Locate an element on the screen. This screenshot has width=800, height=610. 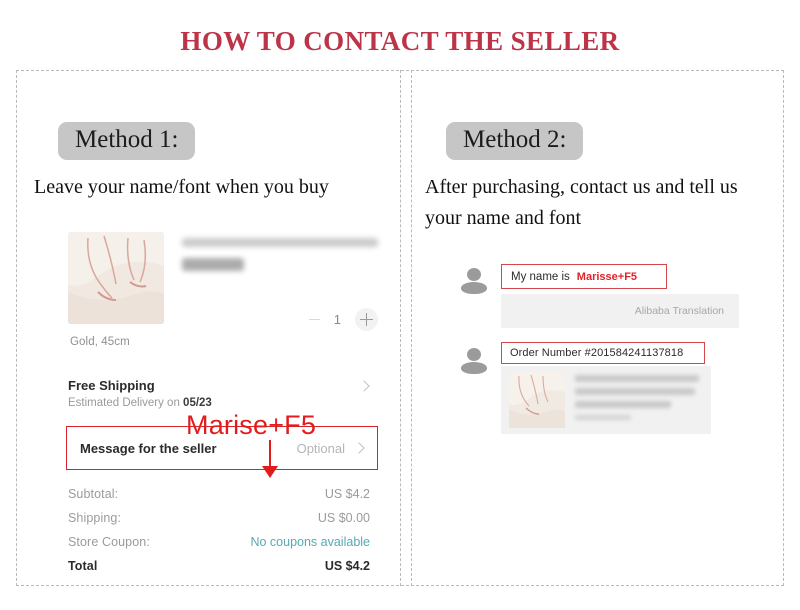
chat-message-name-value: Marisse+F5 is located at coordinates (607, 276).